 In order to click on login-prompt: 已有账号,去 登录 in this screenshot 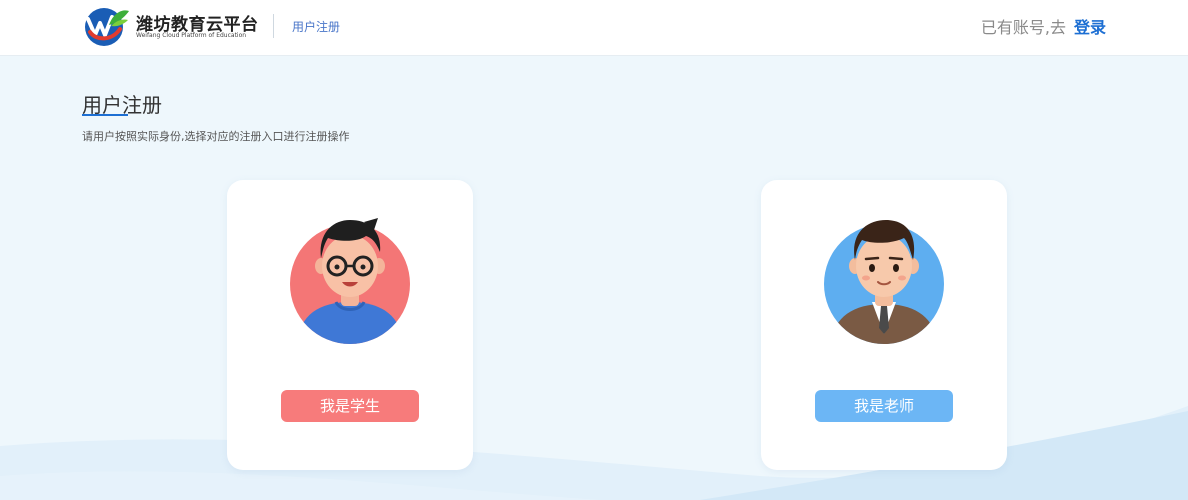, I will do `click(1043, 26)`.